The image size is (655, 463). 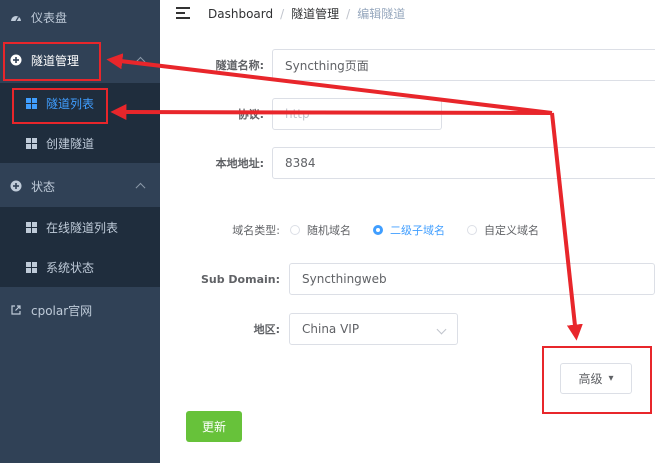 What do you see at coordinates (566, 226) in the screenshot?
I see `arrow-to-advanced` at bounding box center [566, 226].